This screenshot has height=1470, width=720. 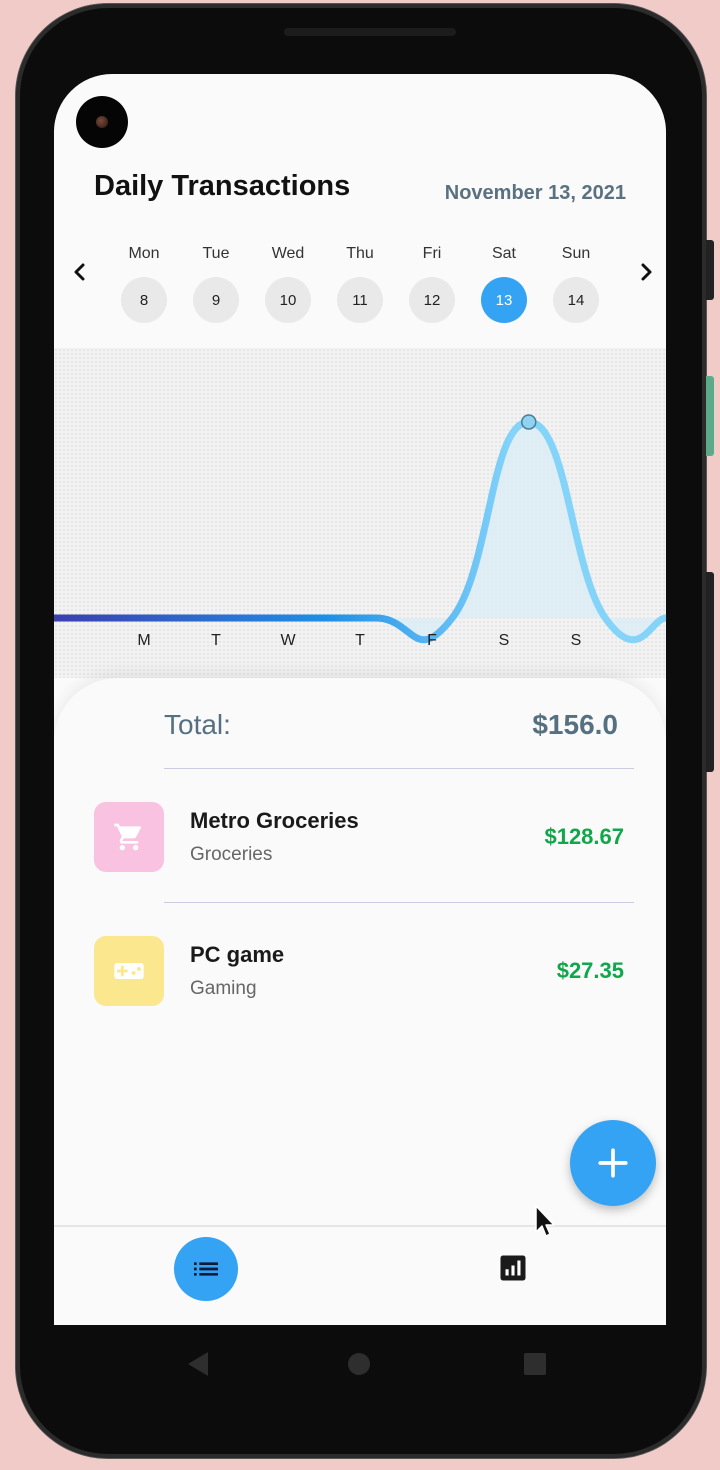 I want to click on shopping-cart-icon, so click(x=128, y=837).